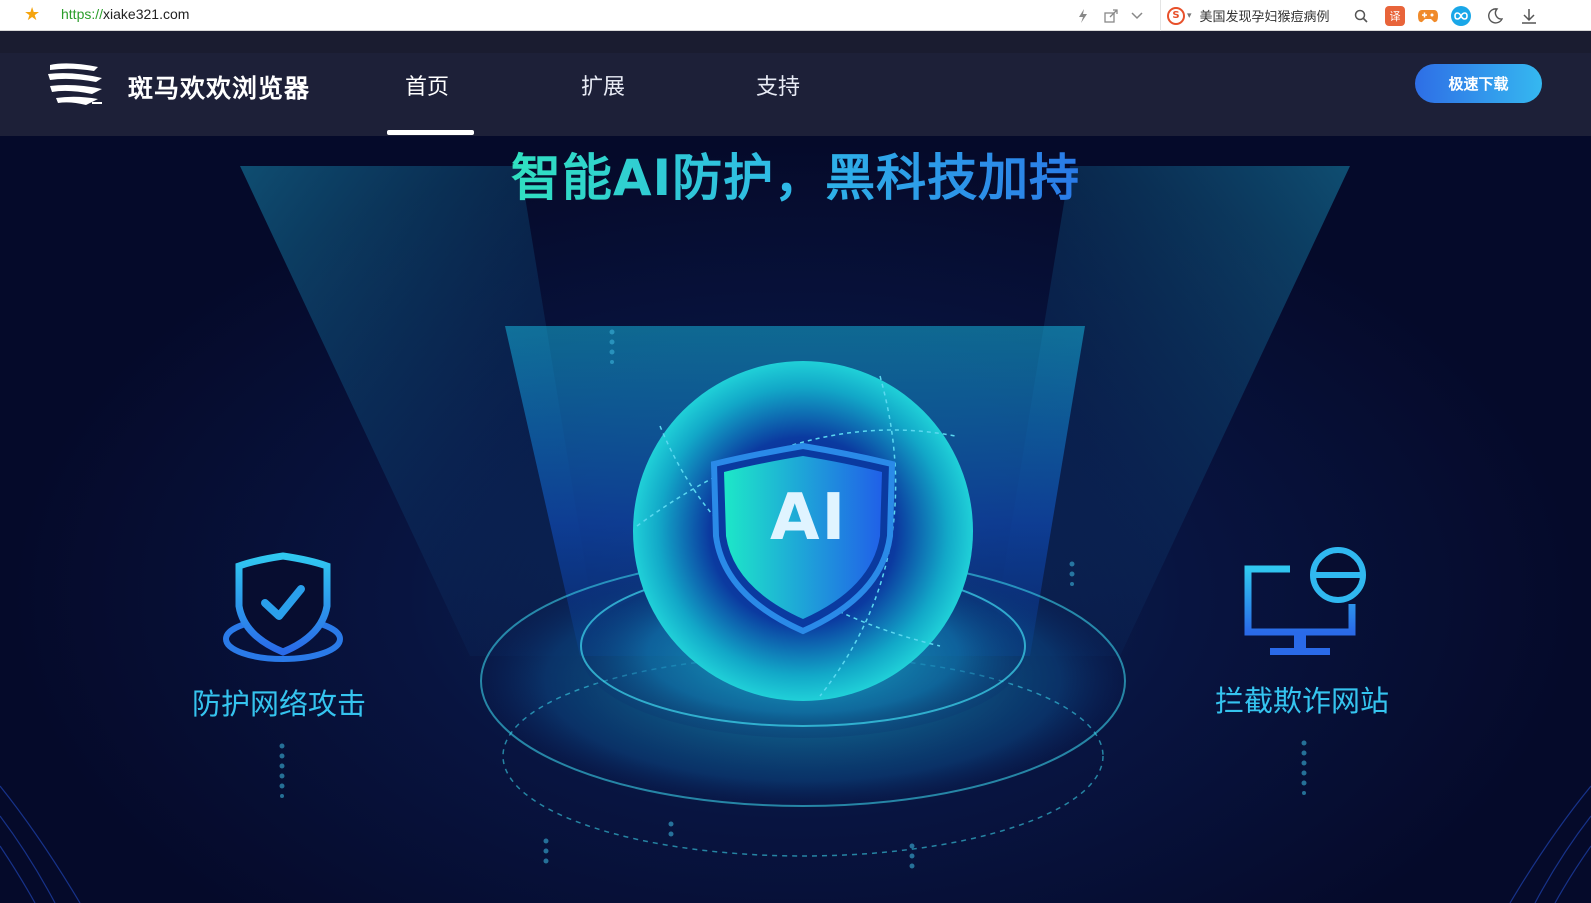 The height and width of the screenshot is (903, 1591). What do you see at coordinates (1495, 16) in the screenshot?
I see `moon-icon` at bounding box center [1495, 16].